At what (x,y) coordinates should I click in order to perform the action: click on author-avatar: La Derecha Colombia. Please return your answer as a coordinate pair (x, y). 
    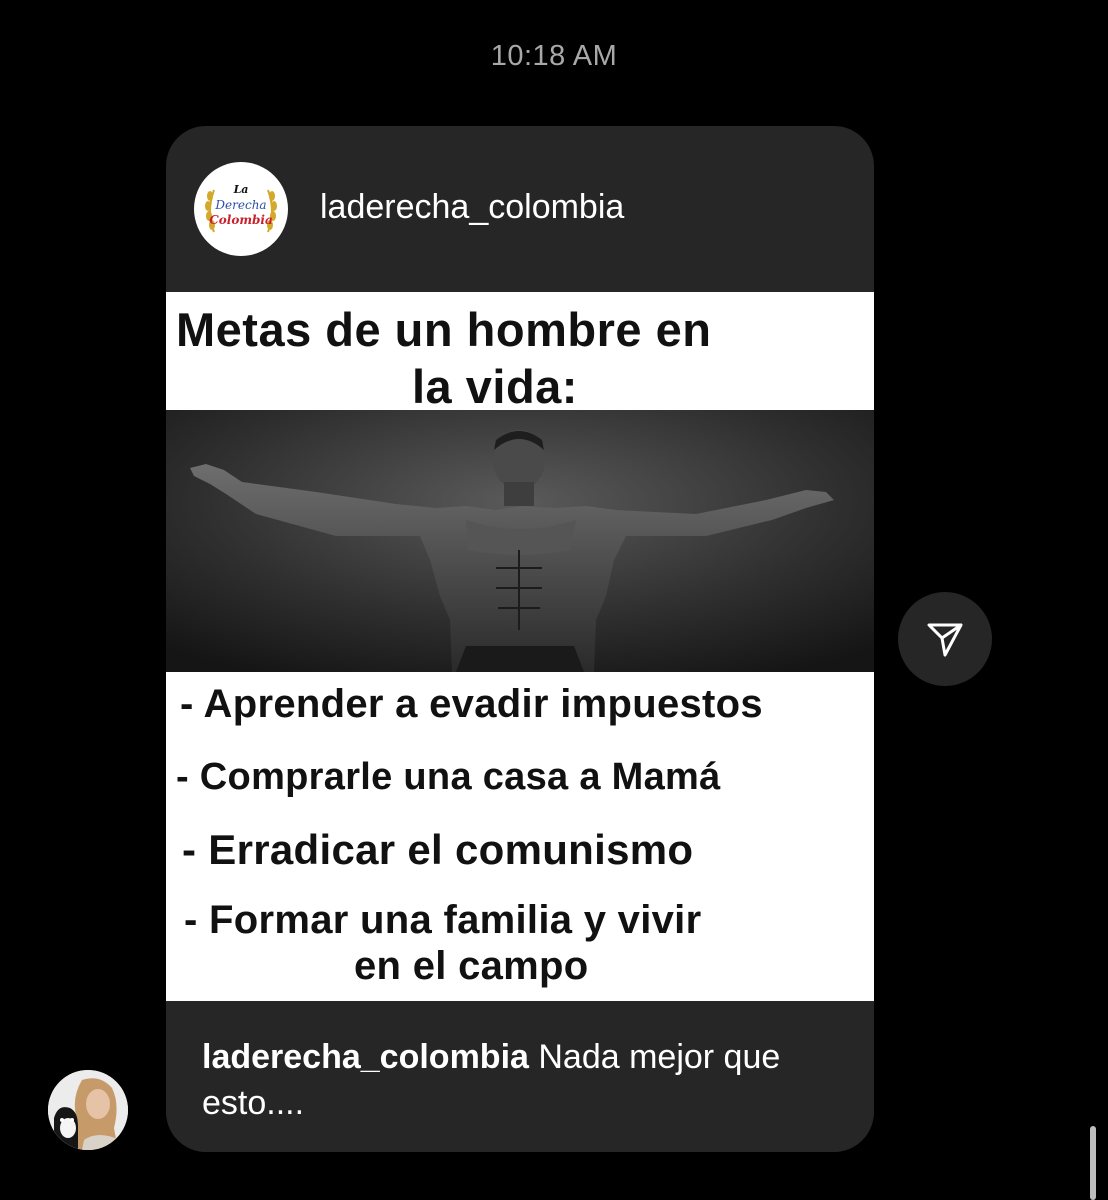
    Looking at the image, I should click on (241, 209).